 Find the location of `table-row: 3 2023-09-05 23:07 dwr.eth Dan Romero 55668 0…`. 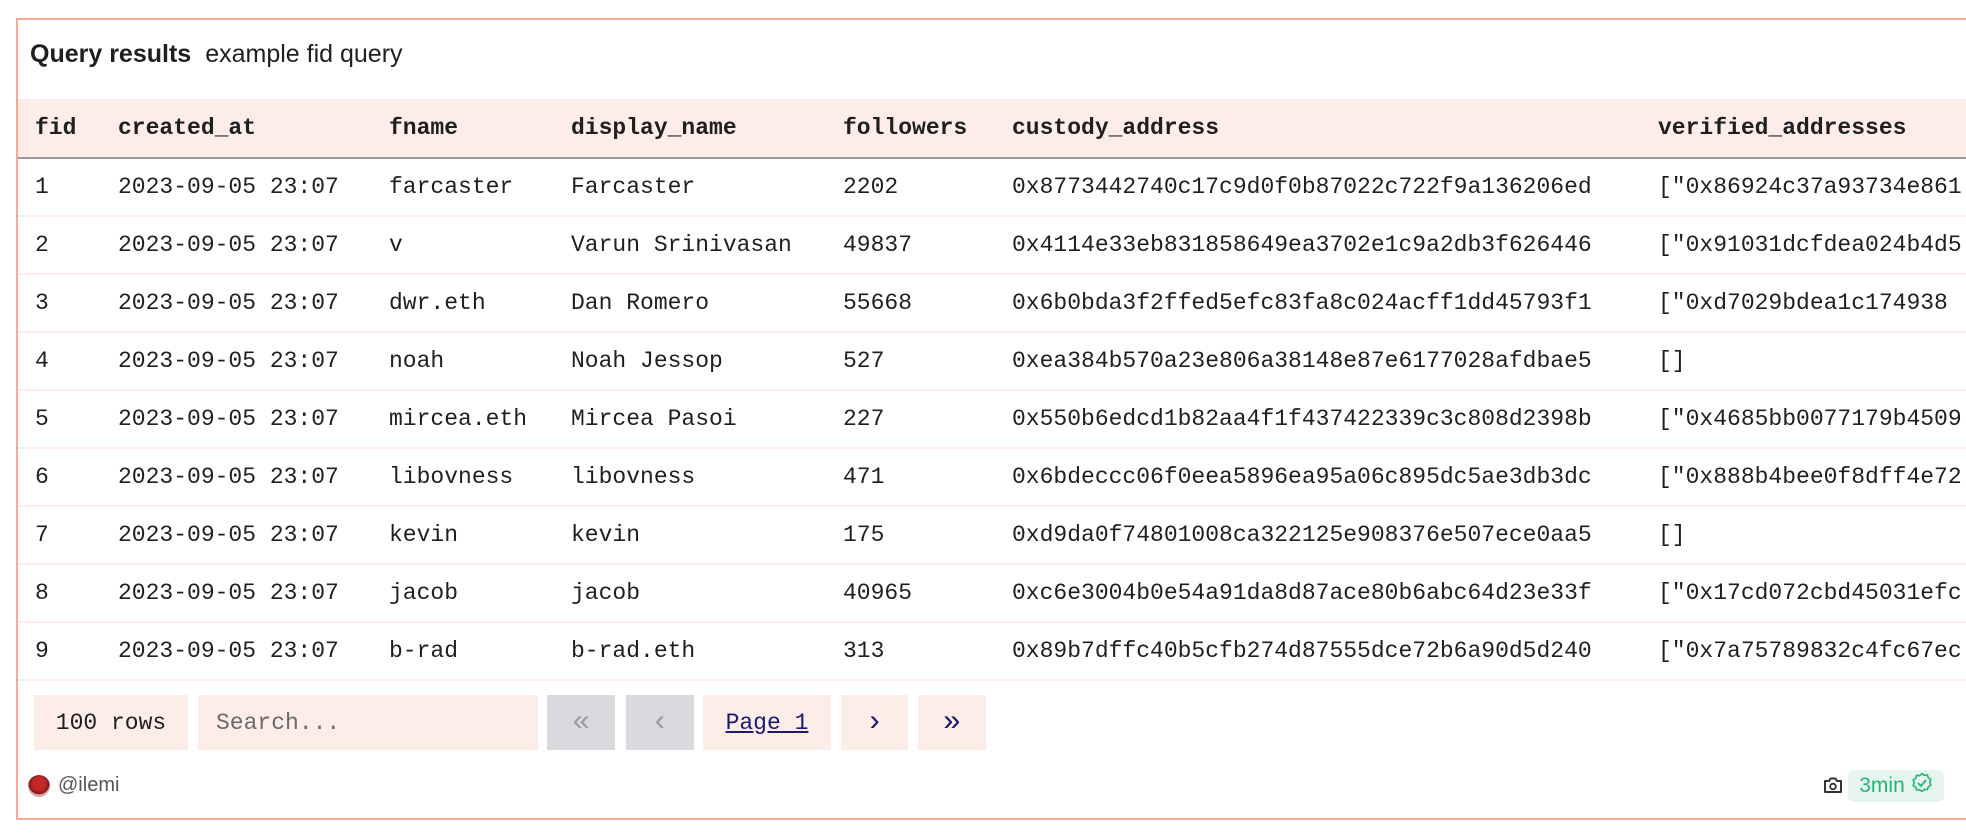

table-row: 3 2023-09-05 23:07 dwr.eth Dan Romero 55668 0… is located at coordinates (992, 303).